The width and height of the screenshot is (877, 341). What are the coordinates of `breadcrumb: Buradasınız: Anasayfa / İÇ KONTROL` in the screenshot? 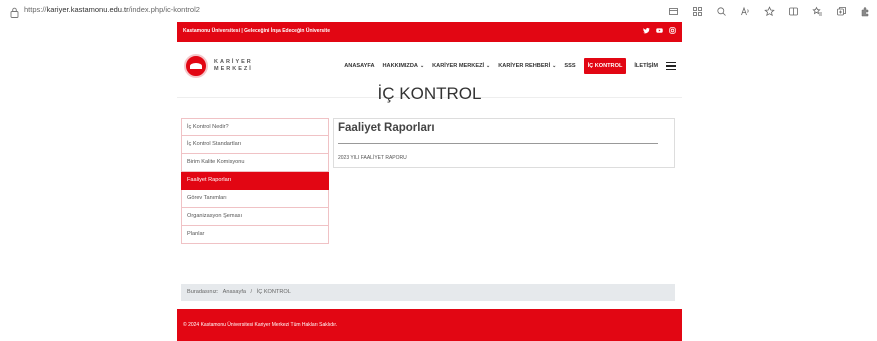 It's located at (428, 292).